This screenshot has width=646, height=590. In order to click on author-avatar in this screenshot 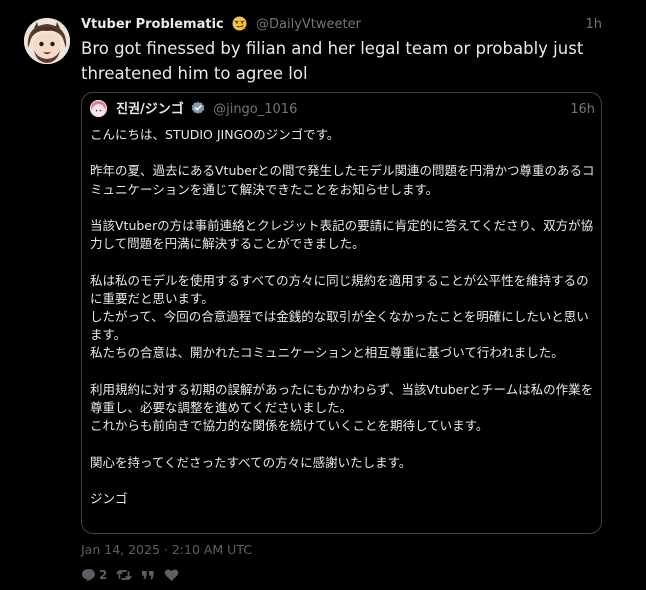, I will do `click(47, 41)`.